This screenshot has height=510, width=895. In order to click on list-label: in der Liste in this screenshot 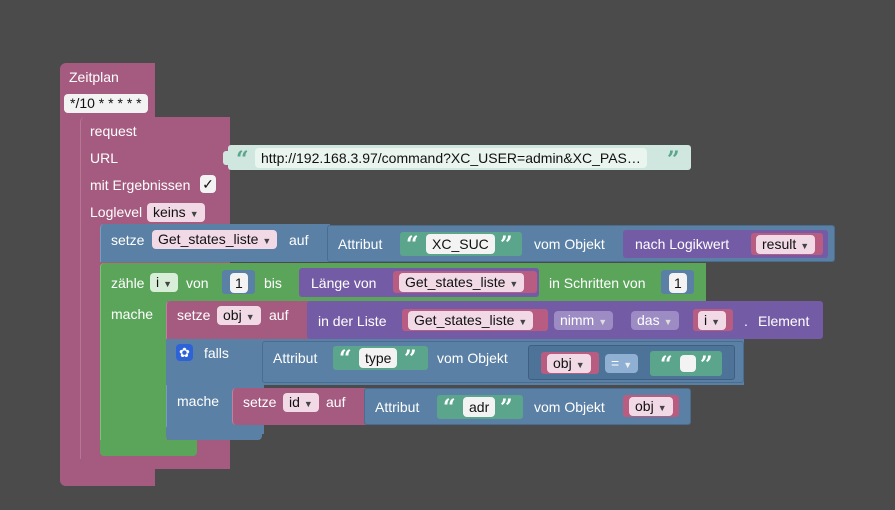, I will do `click(352, 321)`.